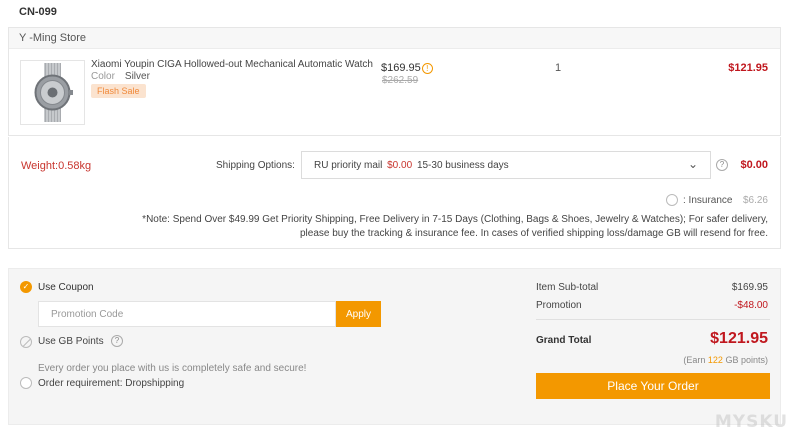 This screenshot has width=800, height=438. What do you see at coordinates (653, 319) in the screenshot?
I see `summary-divider` at bounding box center [653, 319].